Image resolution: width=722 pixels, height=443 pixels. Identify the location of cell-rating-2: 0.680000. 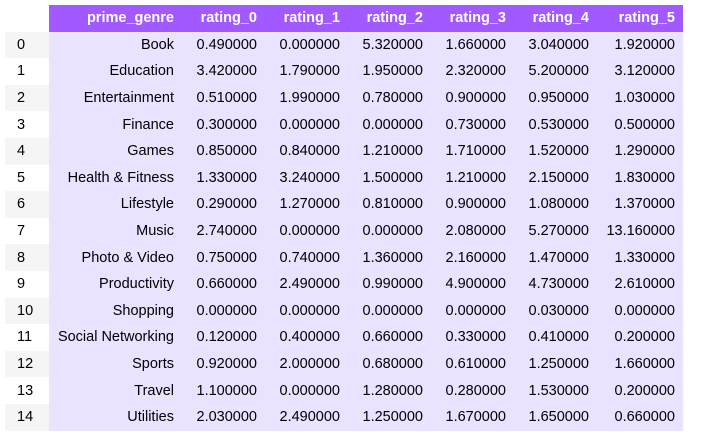
(389, 364).